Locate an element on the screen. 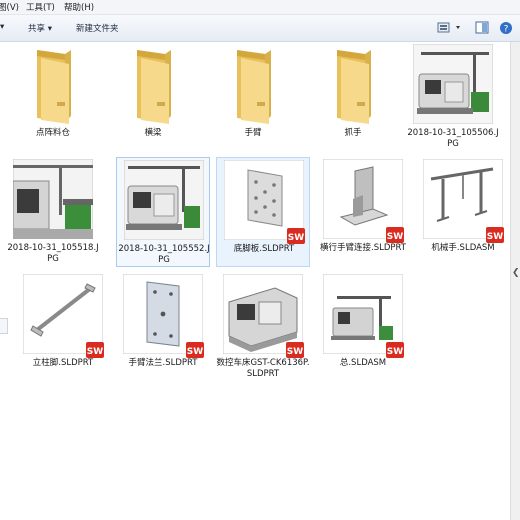 The height and width of the screenshot is (520, 520). image-file-item-selected: 2018-10-31_105552.JPG is located at coordinates (163, 212).